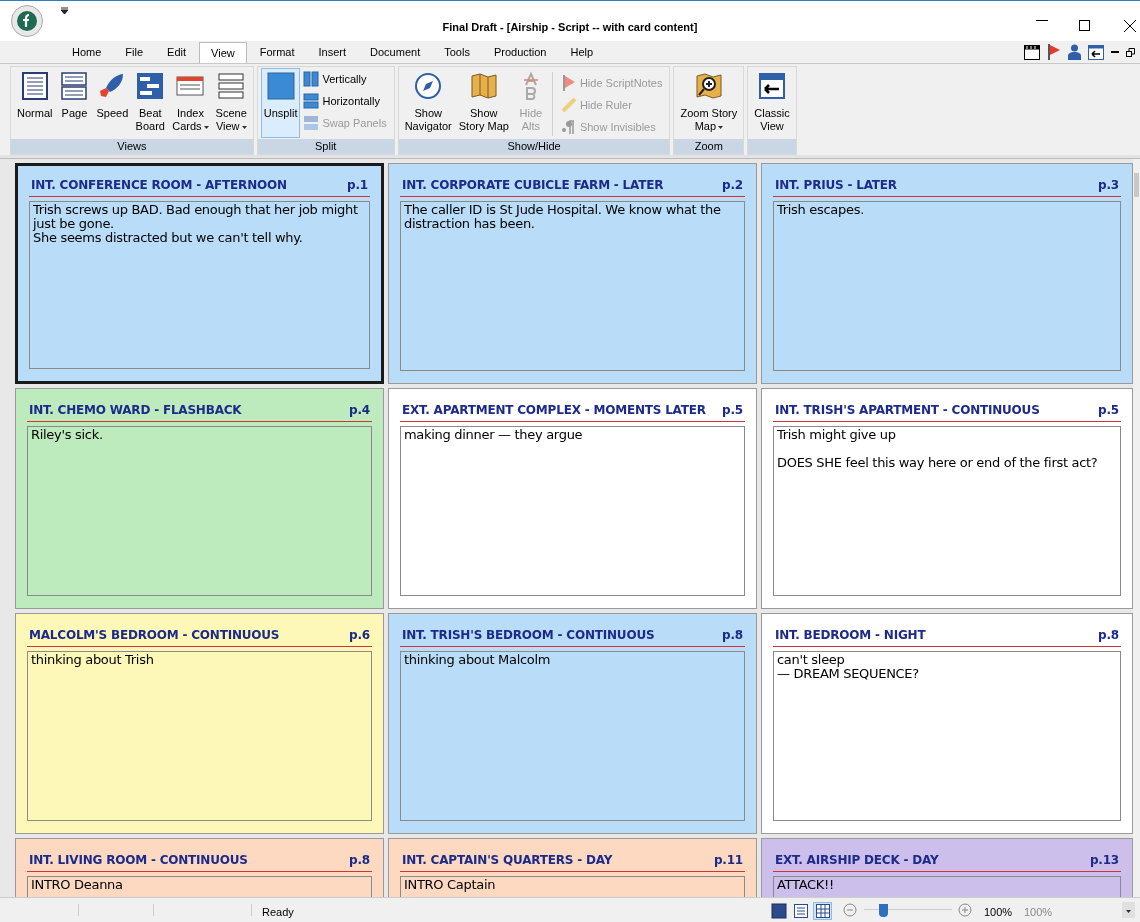 The height and width of the screenshot is (922, 1140). What do you see at coordinates (1084, 25) in the screenshot?
I see `maximize-icon` at bounding box center [1084, 25].